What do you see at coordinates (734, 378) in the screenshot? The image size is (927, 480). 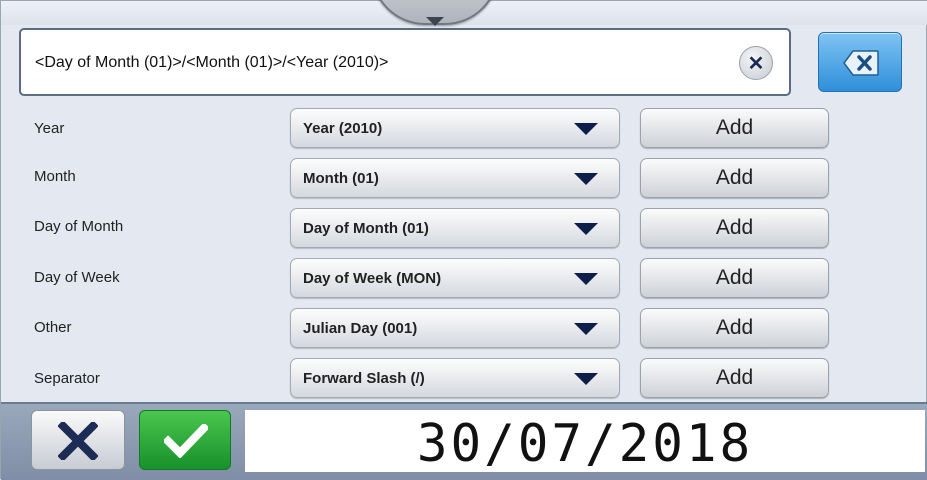 I see `add-separator-button: Add` at bounding box center [734, 378].